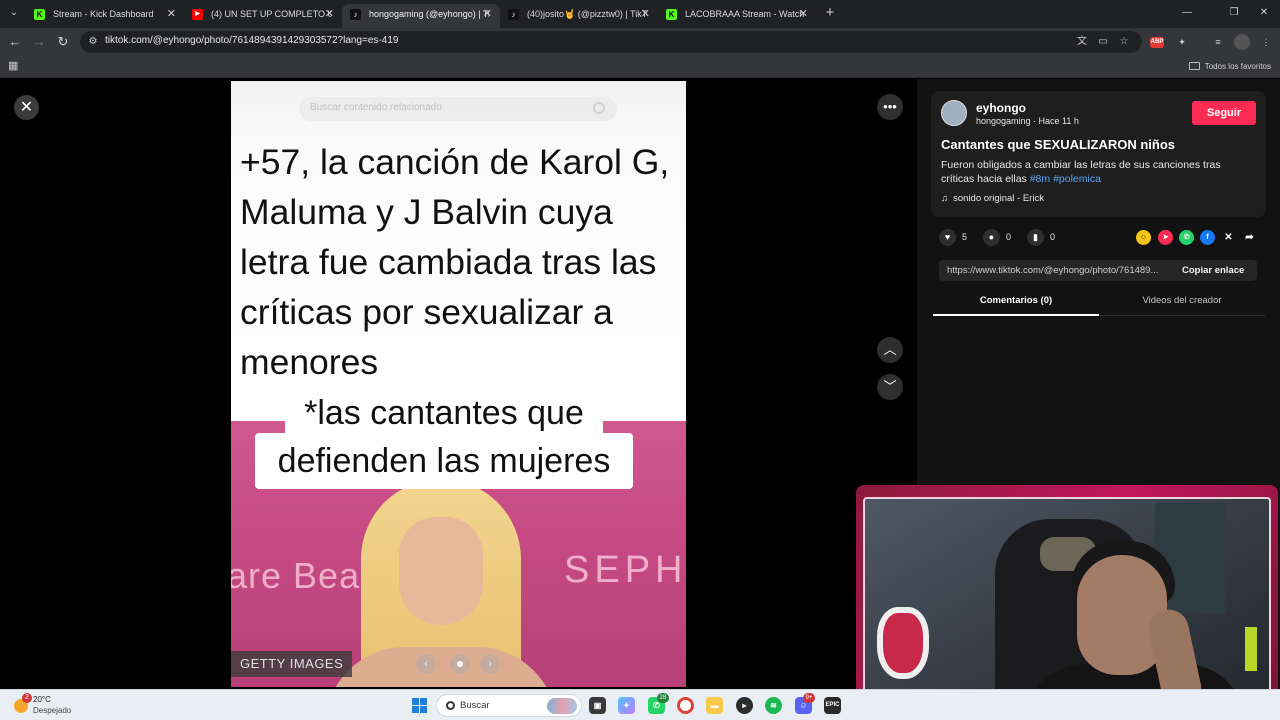 This screenshot has height=720, width=1280. Describe the element at coordinates (1234, 13) in the screenshot. I see `restore-icon: ❐` at that location.